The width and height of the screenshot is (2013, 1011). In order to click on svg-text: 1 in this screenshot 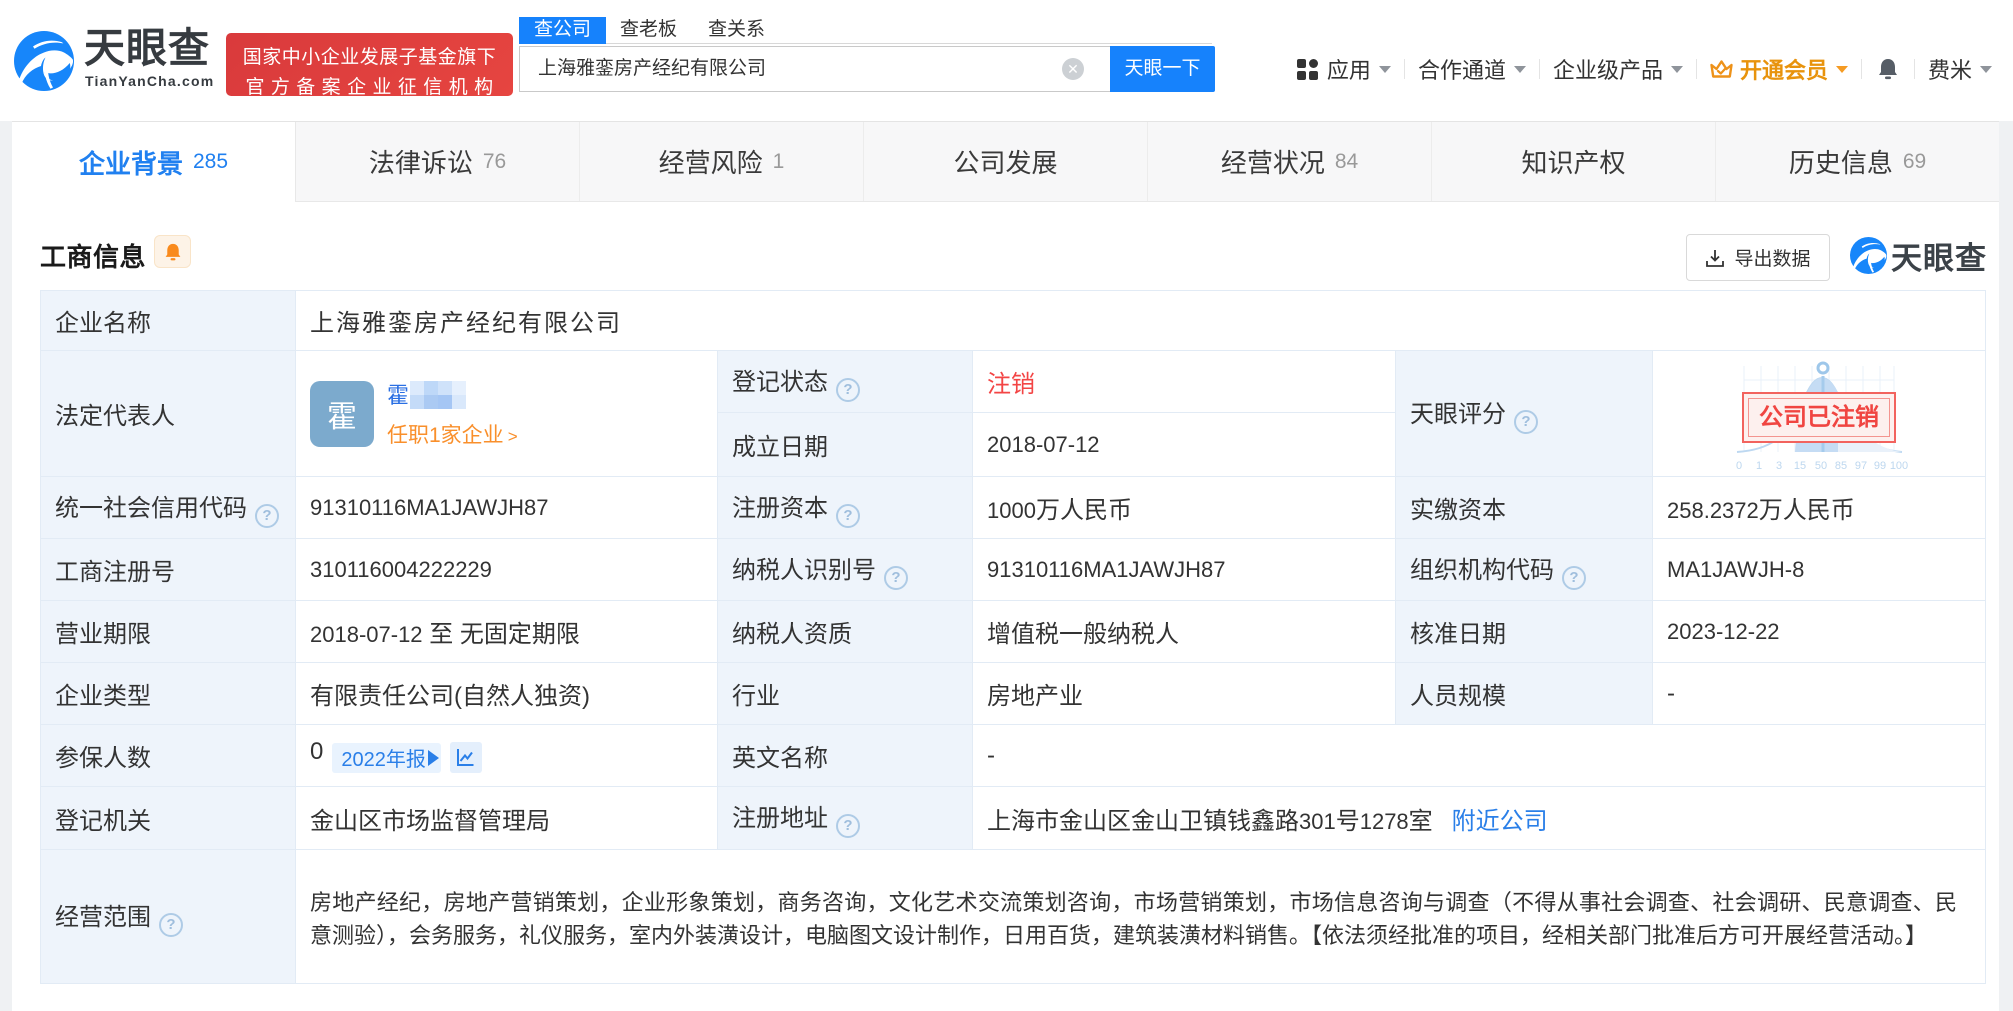, I will do `click(1759, 466)`.